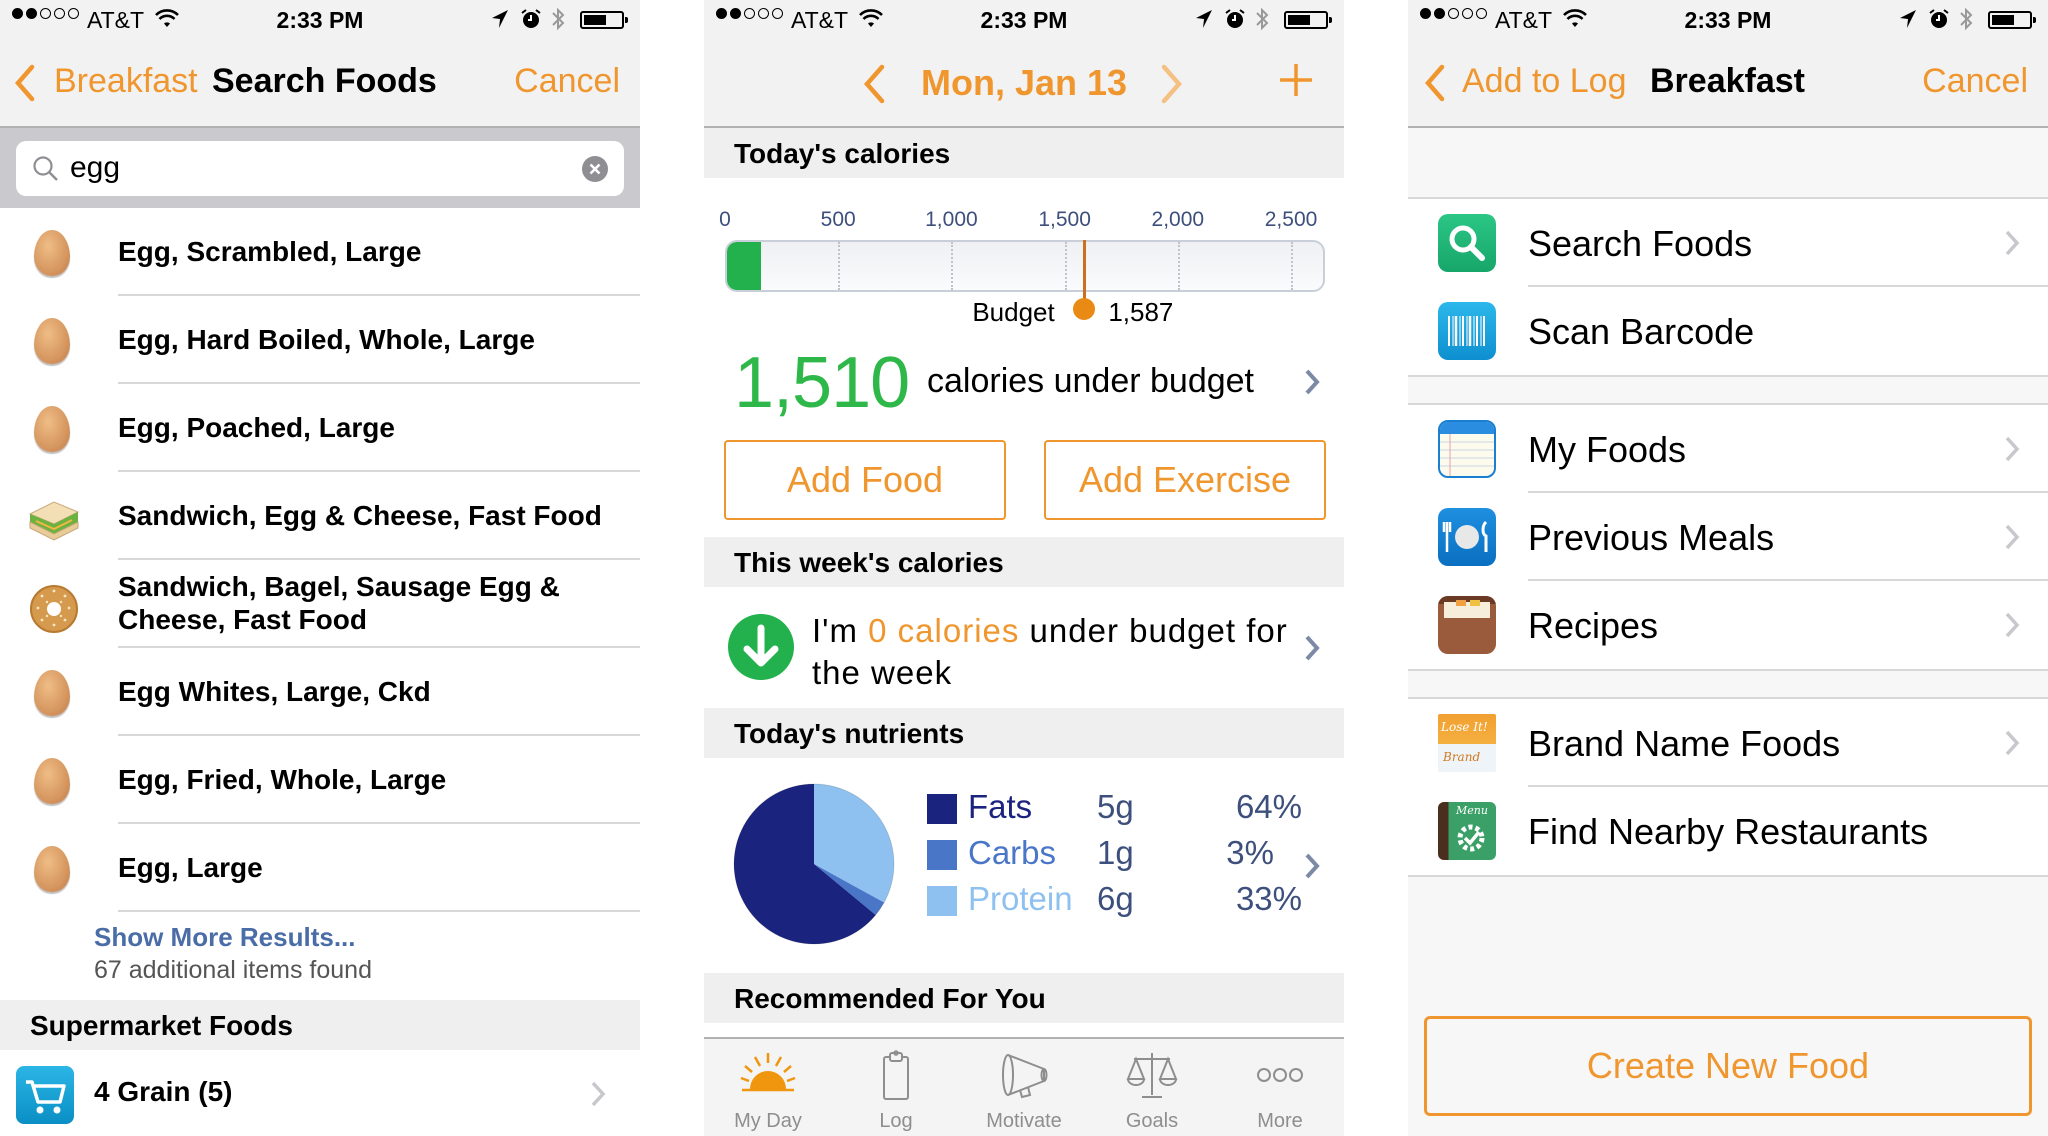 The image size is (2048, 1136). Describe the element at coordinates (2003, 20) in the screenshot. I see `battery-level` at that location.